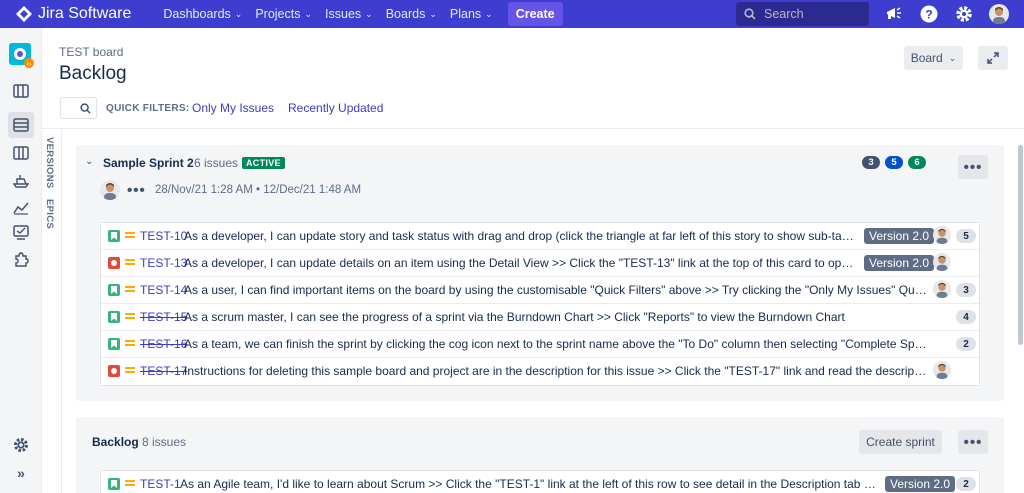 The width and height of the screenshot is (1024, 493). What do you see at coordinates (1020, 245) in the screenshot?
I see `scrollbar` at bounding box center [1020, 245].